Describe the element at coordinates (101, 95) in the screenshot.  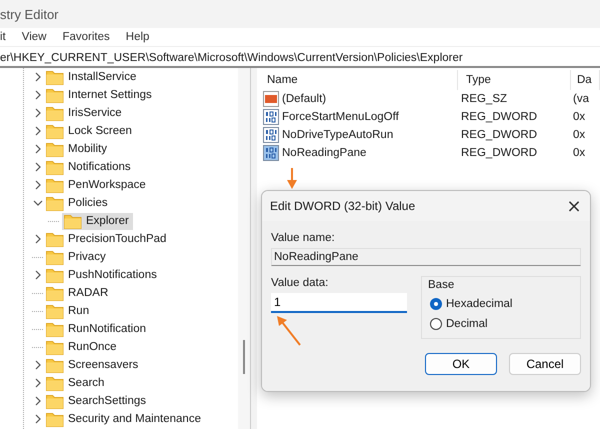
I see `tree-item: Internet Settings` at that location.